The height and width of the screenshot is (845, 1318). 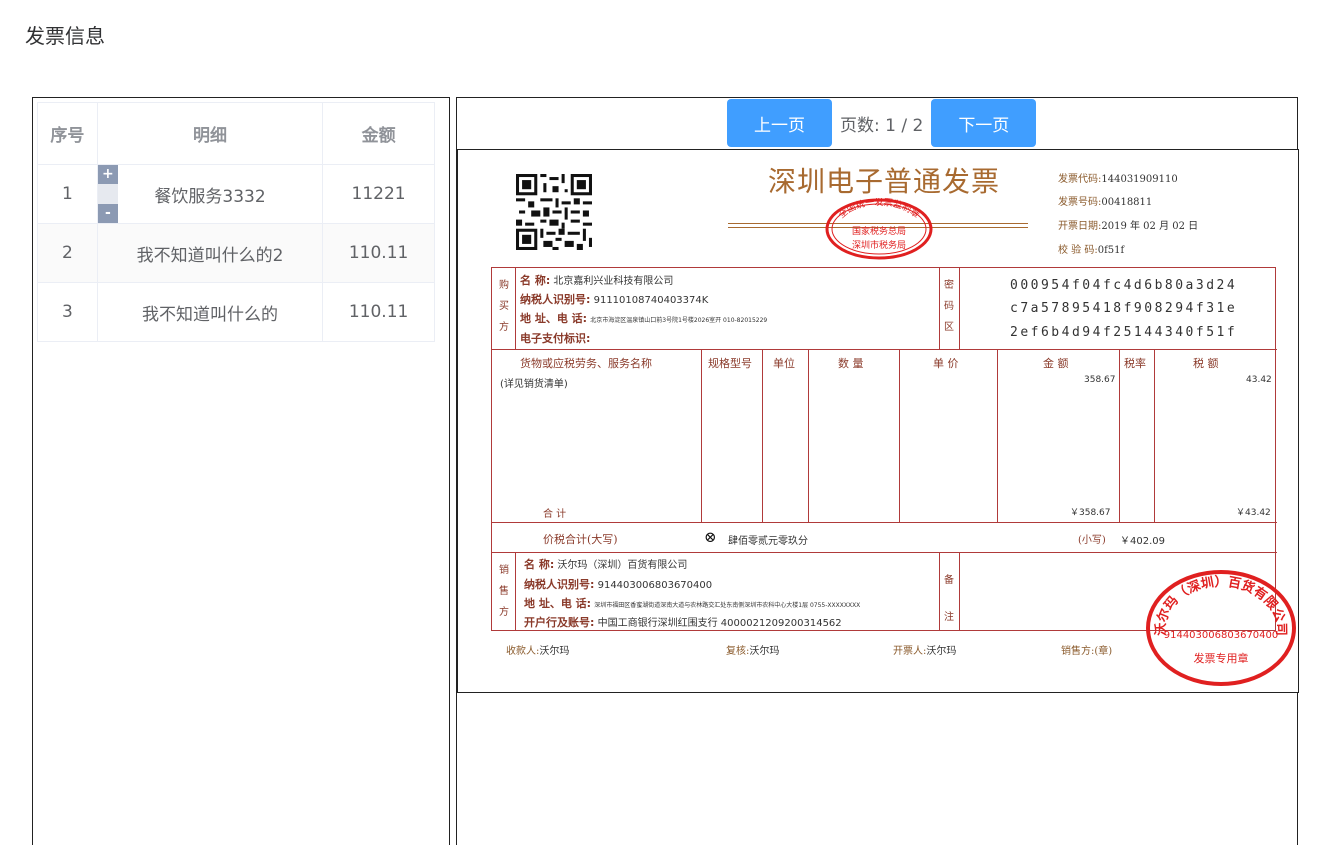 I want to click on grand-total-label: 价税合计(大写), so click(x=580, y=539).